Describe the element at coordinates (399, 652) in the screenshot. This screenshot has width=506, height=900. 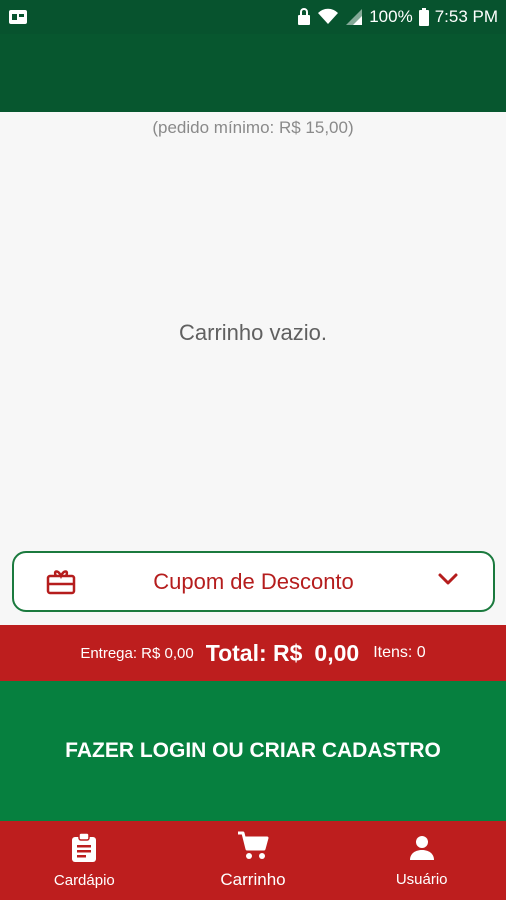
I see `item-count: Itens: 0` at that location.